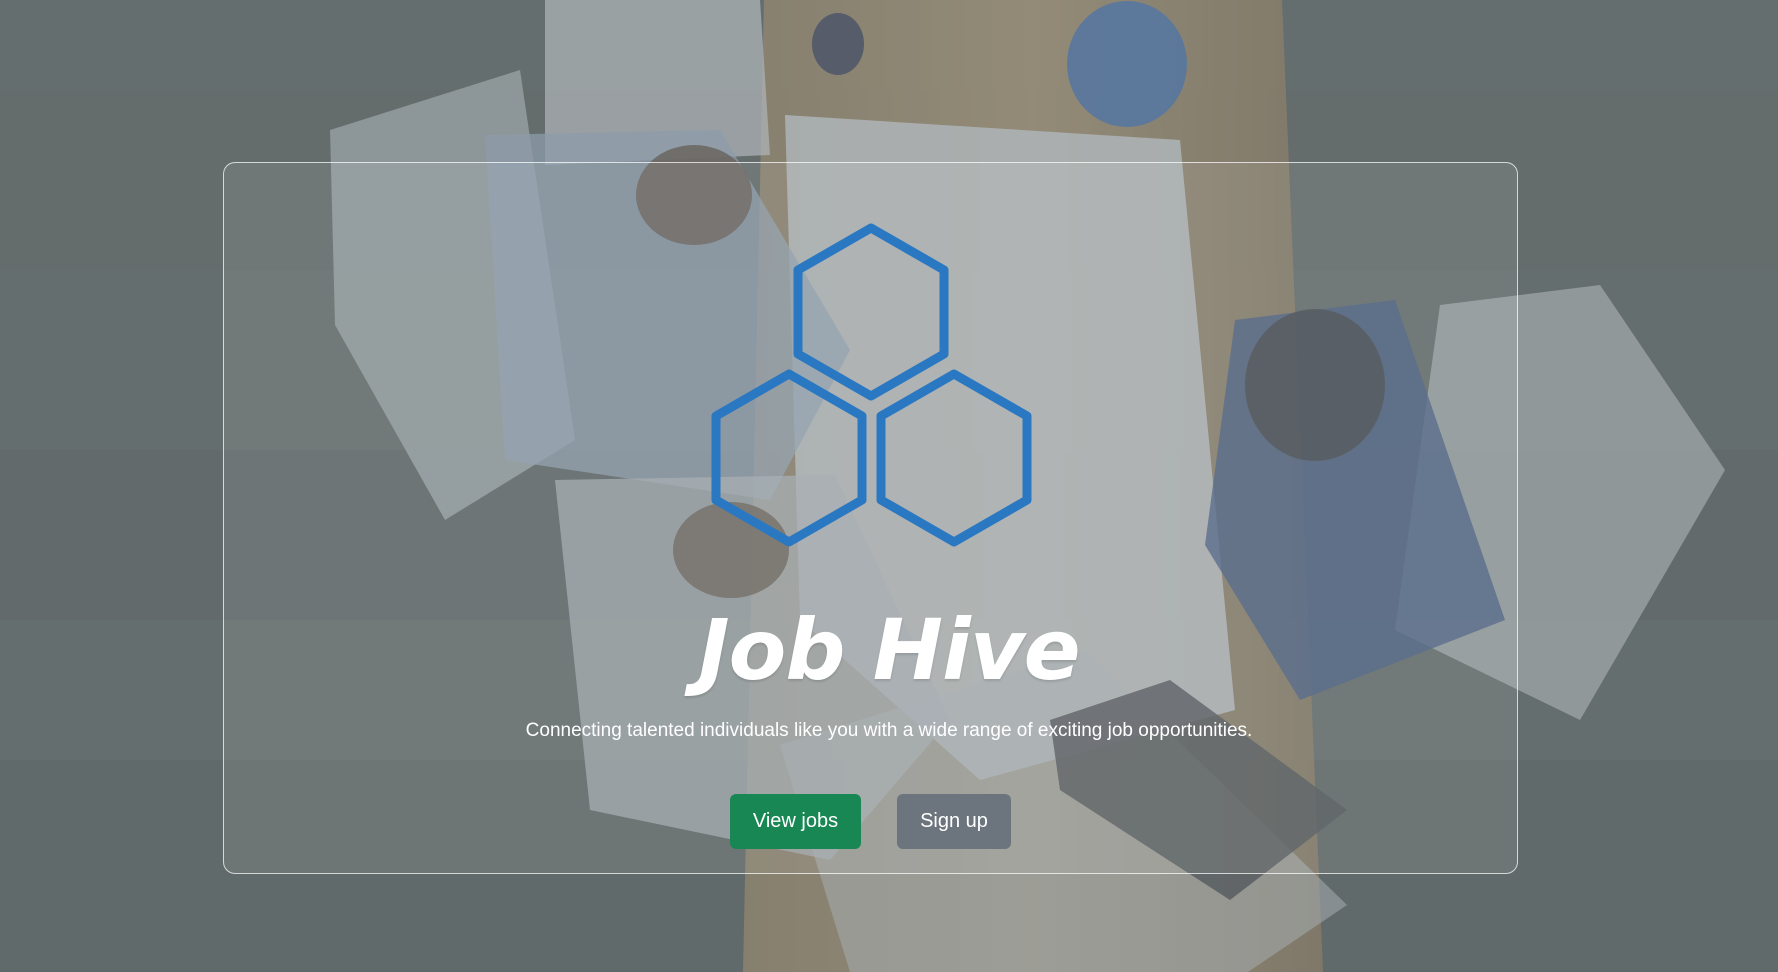  Describe the element at coordinates (871, 385) in the screenshot. I see `hexagon-cluster-logo-icon` at that location.